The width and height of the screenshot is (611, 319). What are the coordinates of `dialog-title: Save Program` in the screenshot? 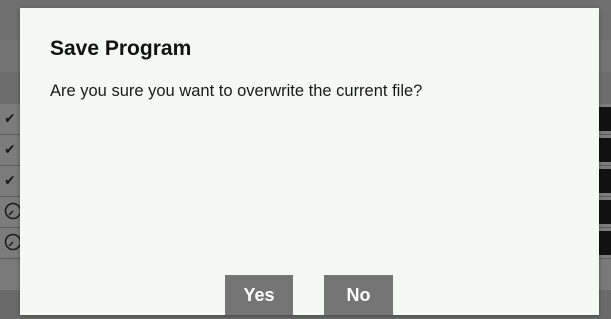 It's located at (121, 48).